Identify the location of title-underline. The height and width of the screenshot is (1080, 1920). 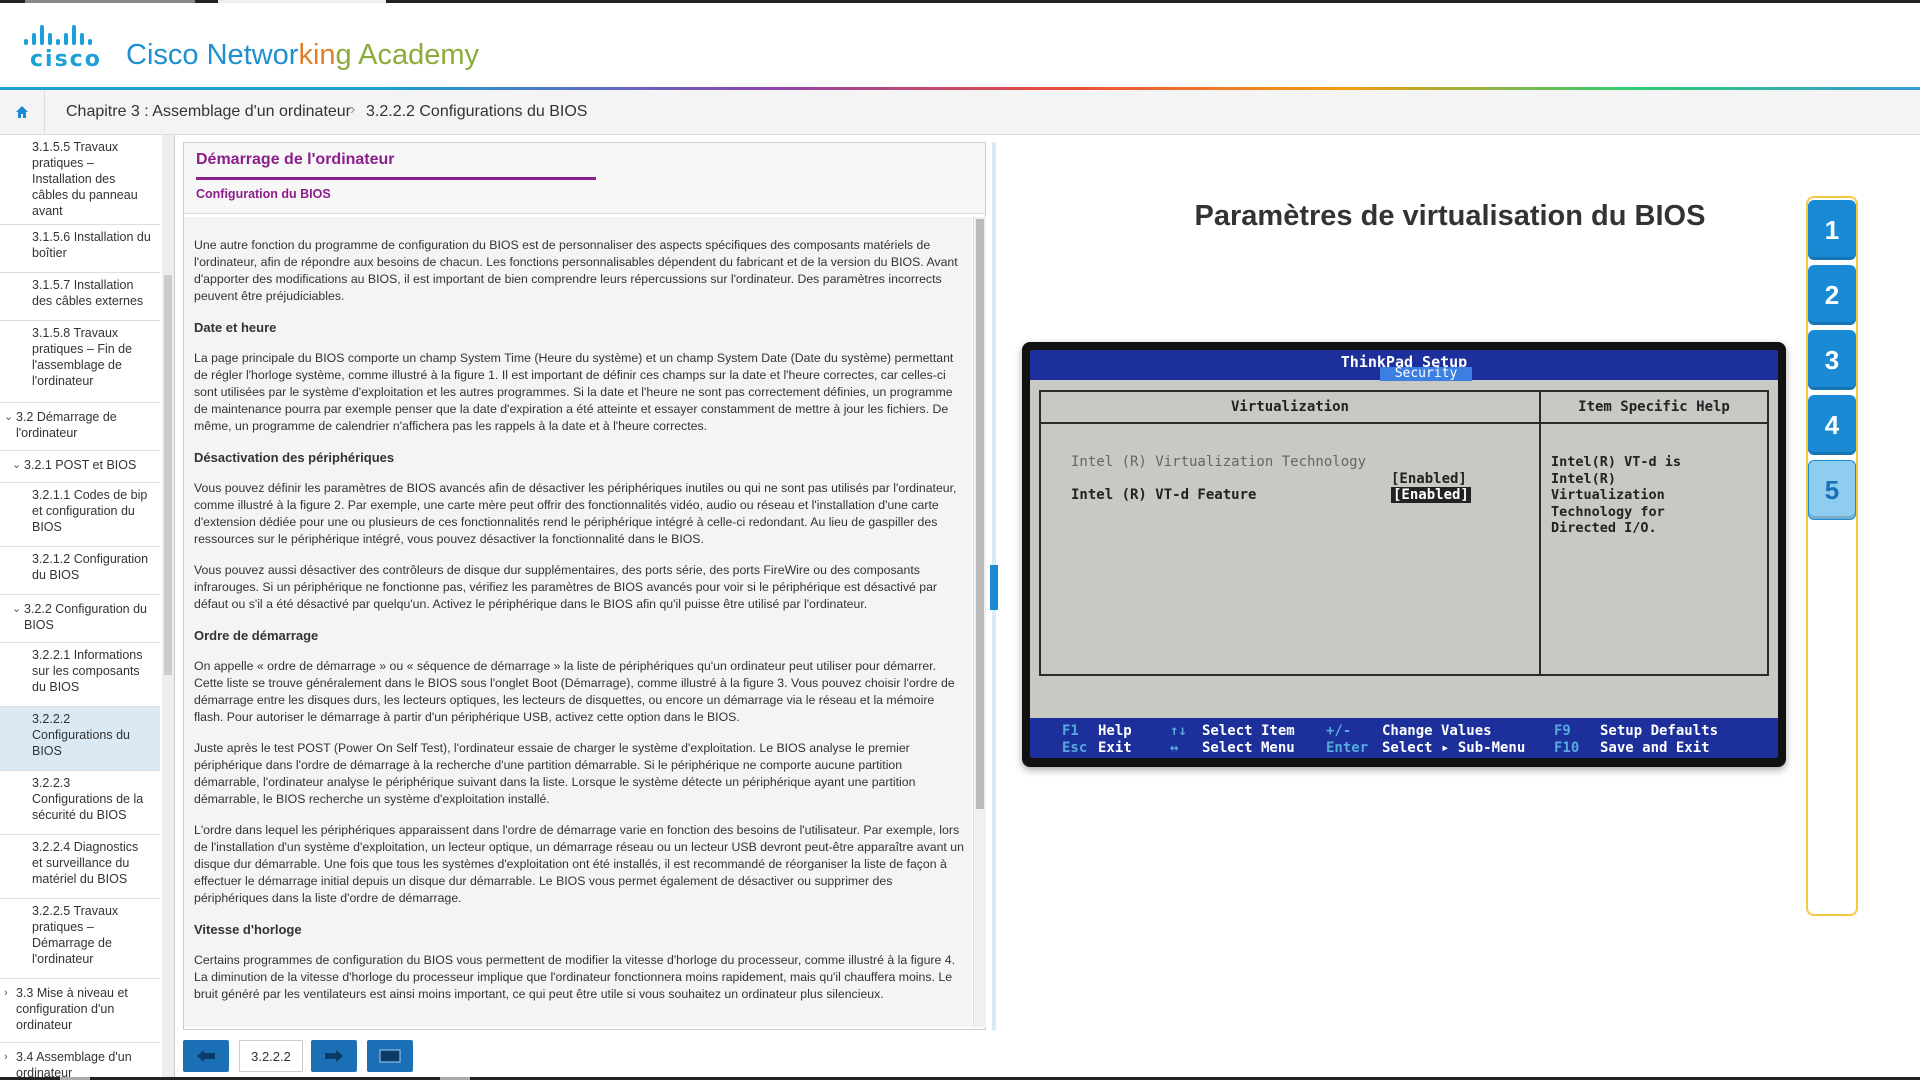
(396, 178).